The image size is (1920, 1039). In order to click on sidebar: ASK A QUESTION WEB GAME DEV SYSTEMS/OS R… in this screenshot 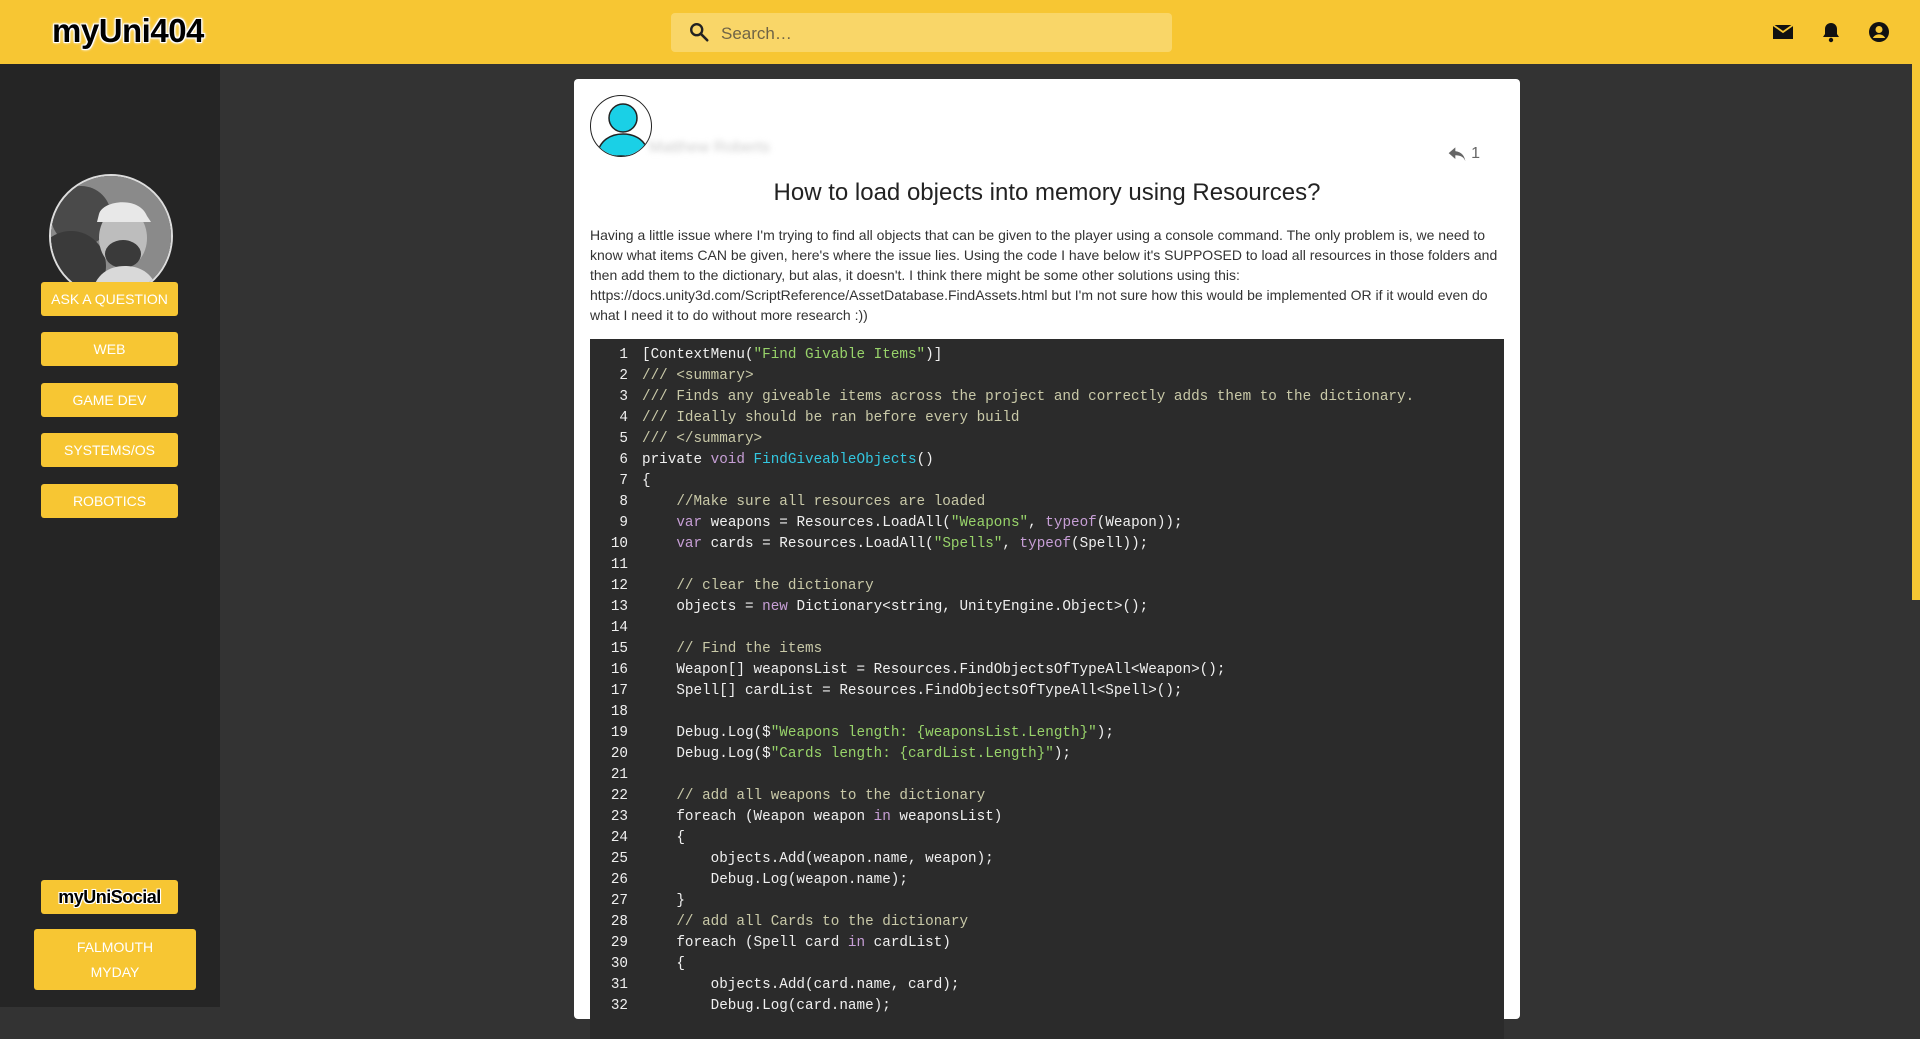, I will do `click(110, 535)`.